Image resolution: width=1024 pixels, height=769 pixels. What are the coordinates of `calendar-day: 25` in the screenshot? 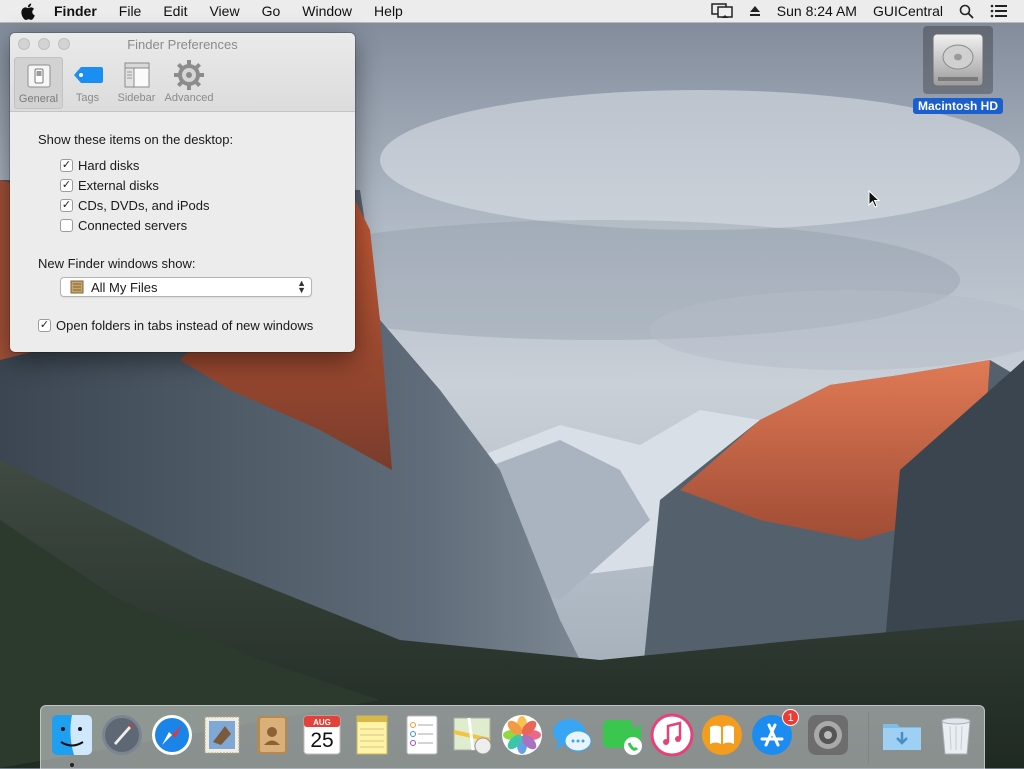 It's located at (322, 740).